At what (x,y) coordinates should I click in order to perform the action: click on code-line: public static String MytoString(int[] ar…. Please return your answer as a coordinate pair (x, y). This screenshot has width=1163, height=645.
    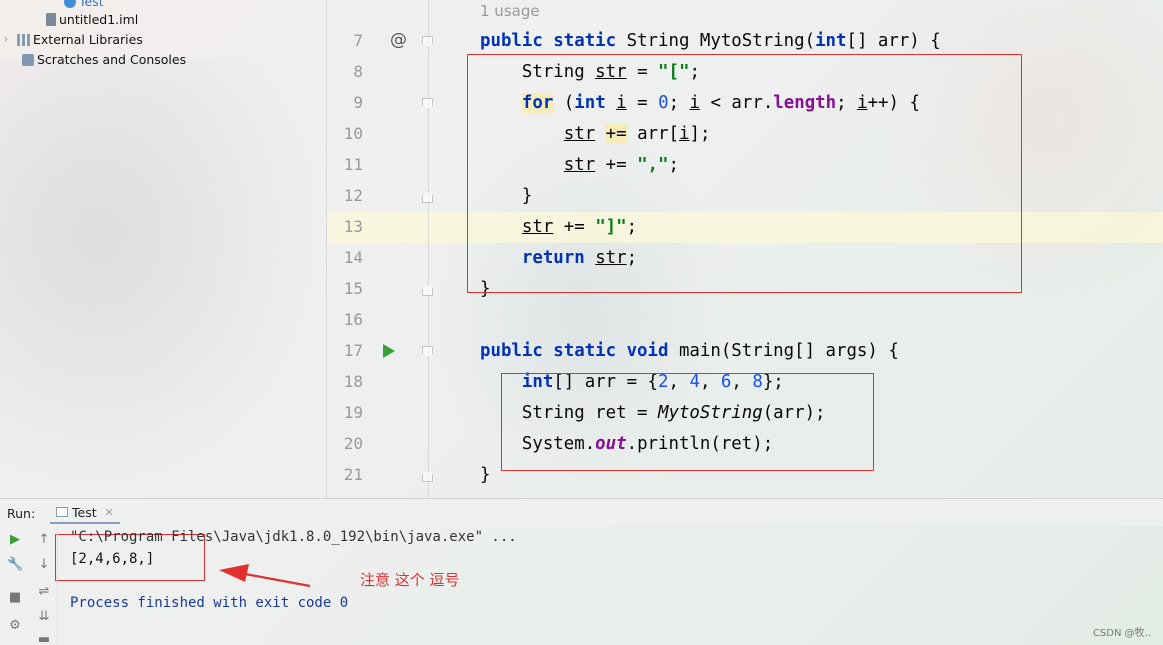
    Looking at the image, I should click on (710, 41).